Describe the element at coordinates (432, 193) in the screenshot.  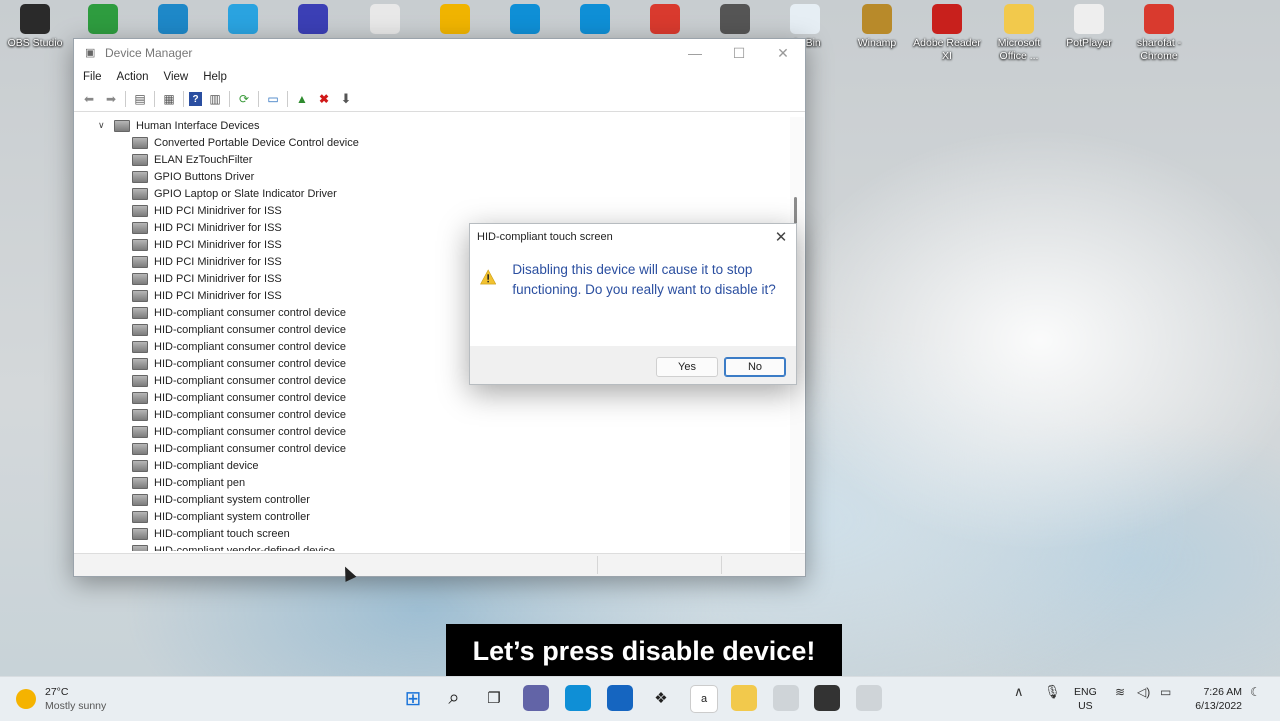
I see `device-list-item: GPIO Laptop or Slate Indicator Driver` at that location.